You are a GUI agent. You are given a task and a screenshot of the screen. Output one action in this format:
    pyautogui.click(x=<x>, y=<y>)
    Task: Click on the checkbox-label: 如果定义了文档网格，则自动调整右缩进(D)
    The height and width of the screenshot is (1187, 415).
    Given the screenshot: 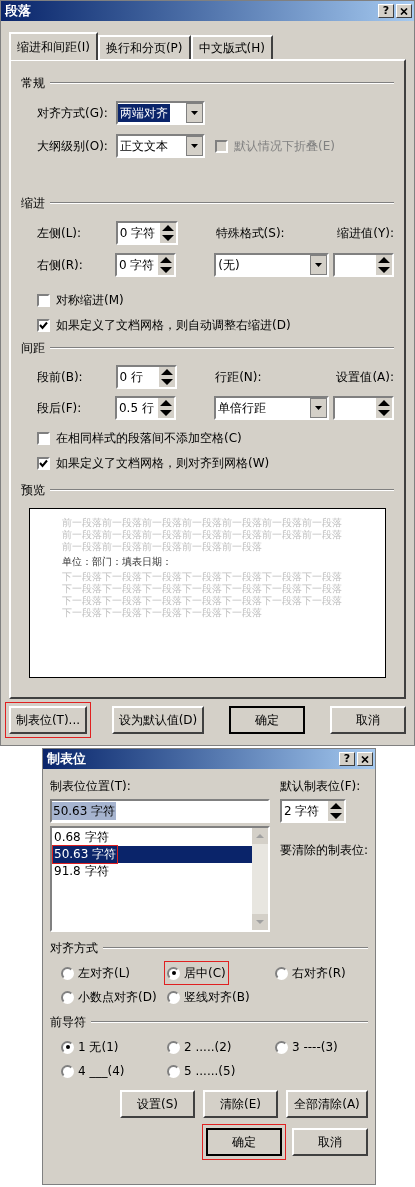 What is the action you would take?
    pyautogui.click(x=173, y=325)
    